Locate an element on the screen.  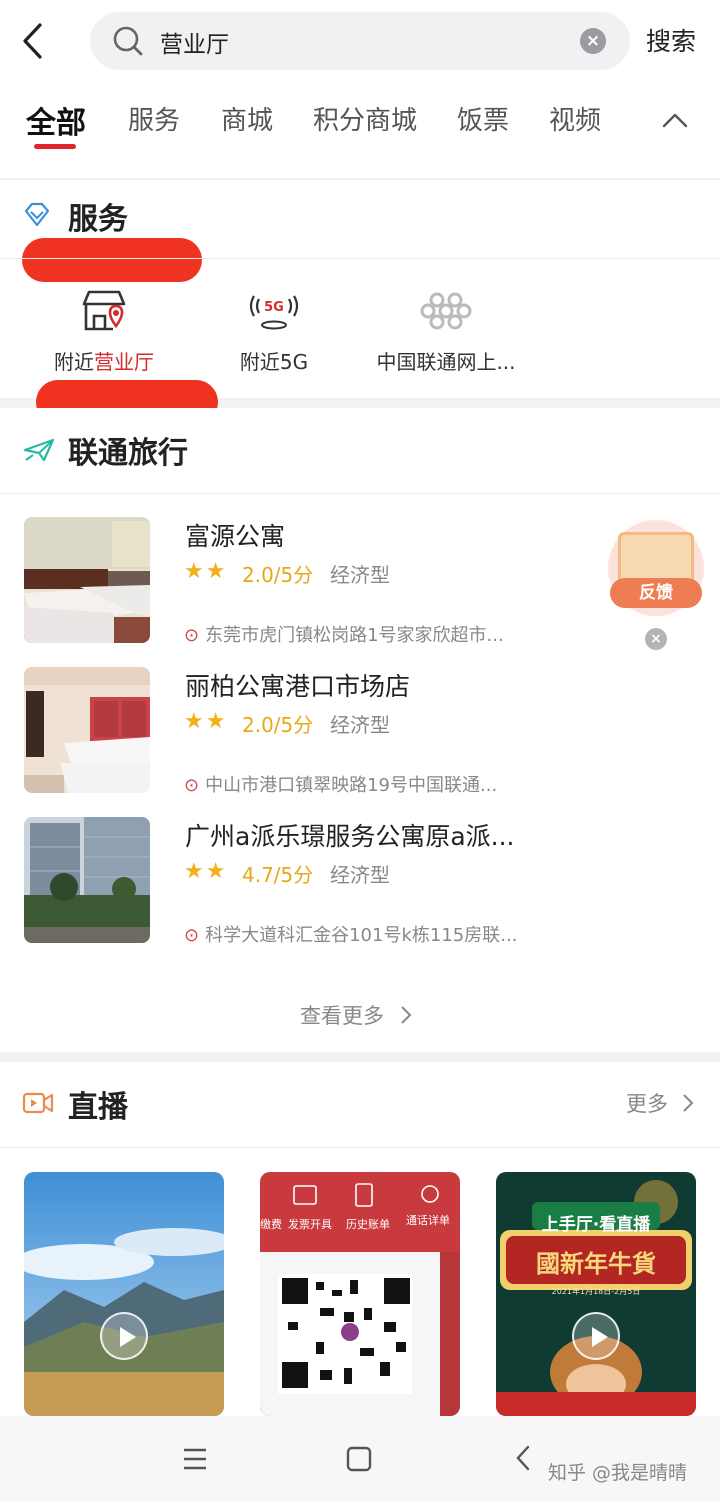
hotel-name: 丽柏公寓港口市场店 is located at coordinates (298, 686).